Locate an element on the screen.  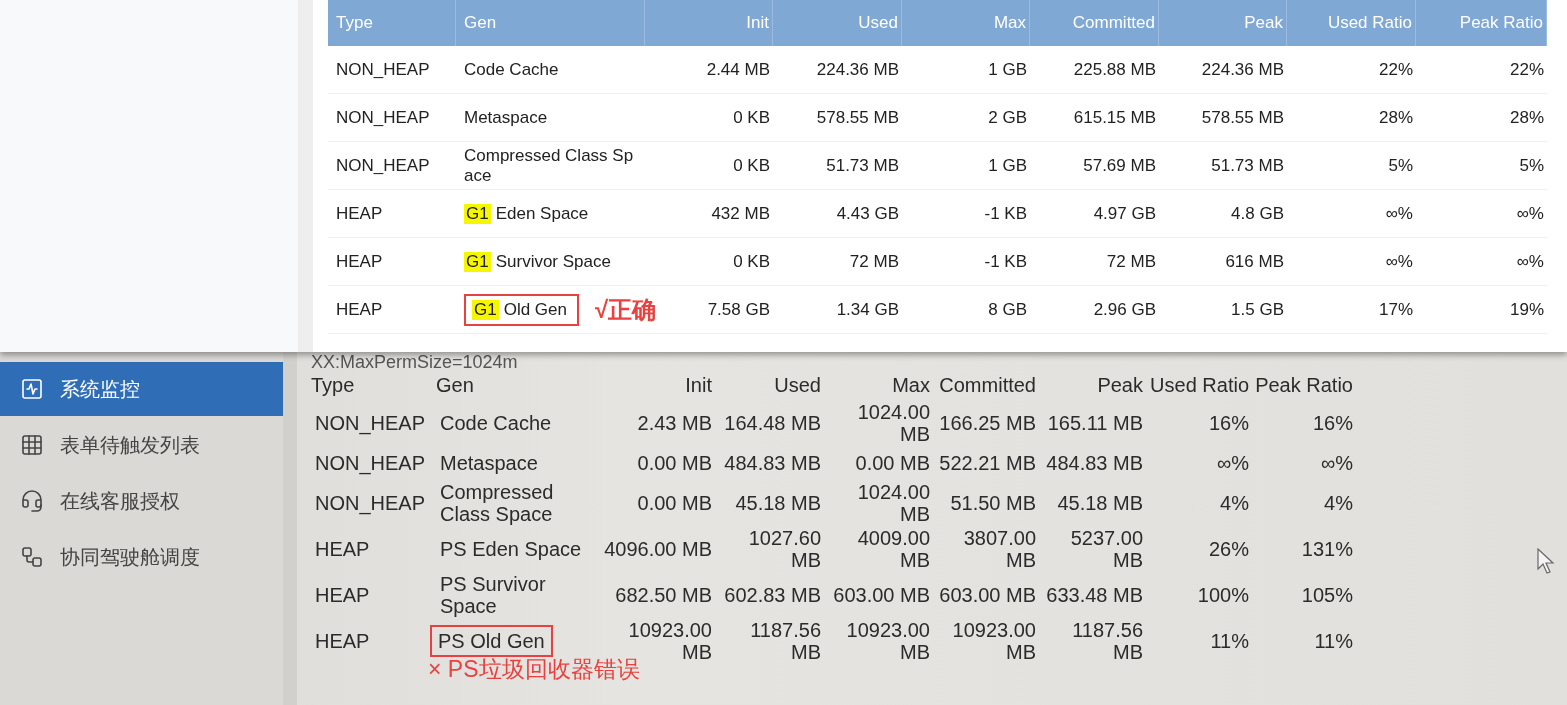
workflow-icon is located at coordinates (32, 557).